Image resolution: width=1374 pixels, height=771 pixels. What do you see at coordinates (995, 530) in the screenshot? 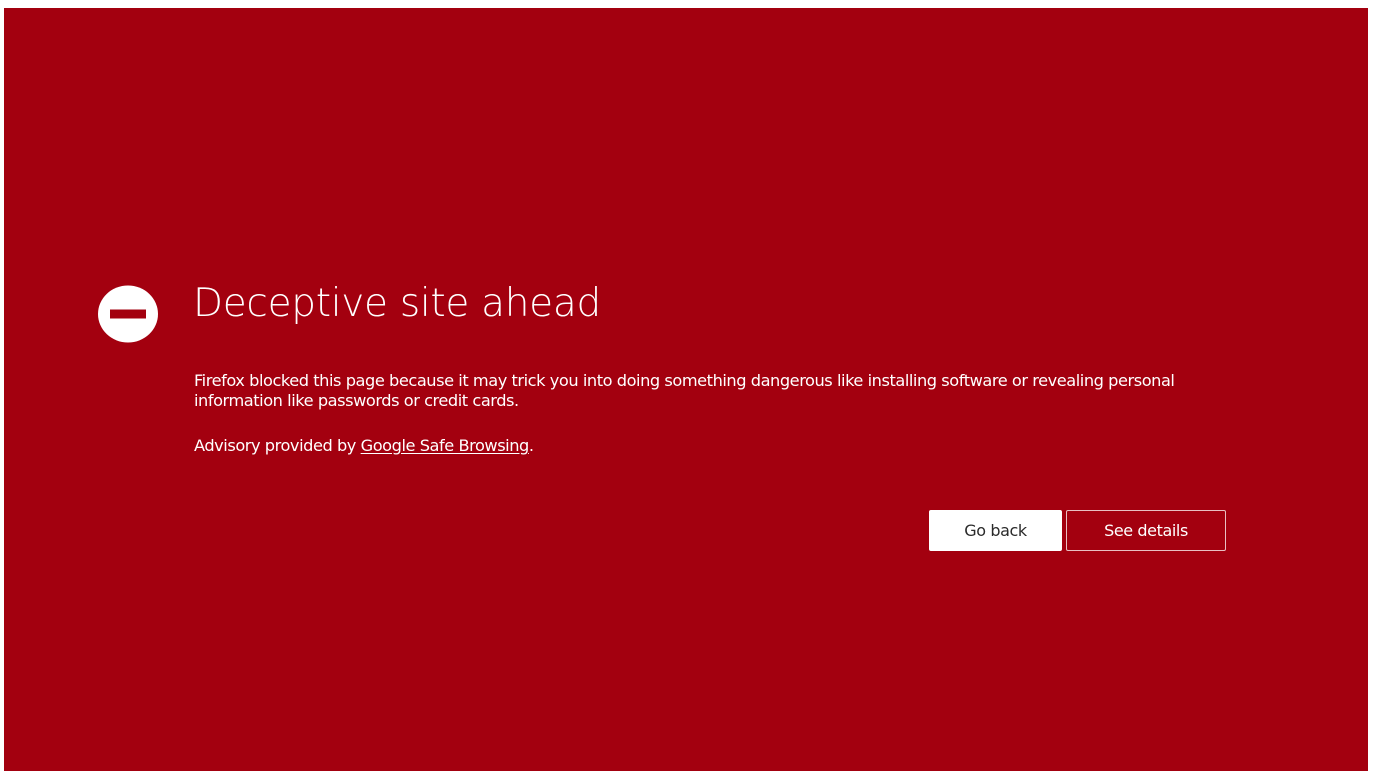
I see `go-back-button: Go back` at bounding box center [995, 530].